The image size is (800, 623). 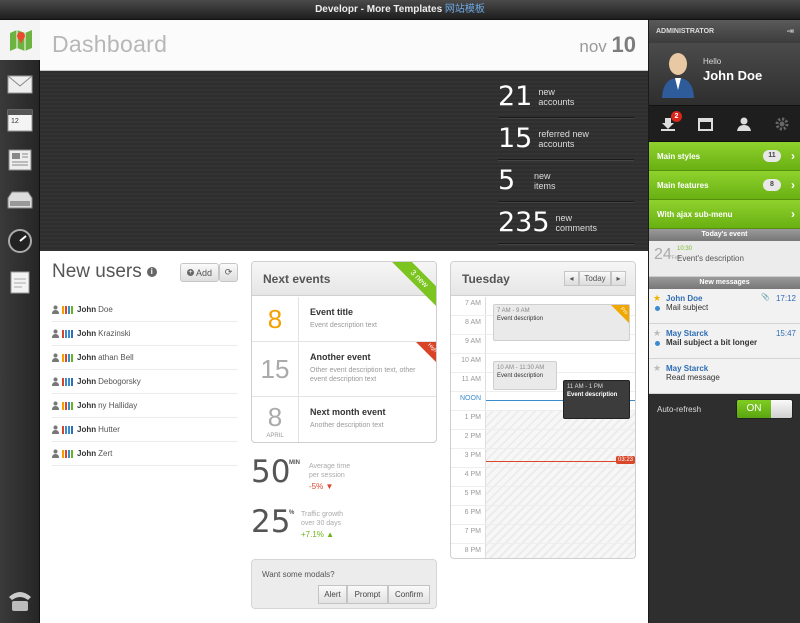 I want to click on message-time: 15:47, so click(x=785, y=333).